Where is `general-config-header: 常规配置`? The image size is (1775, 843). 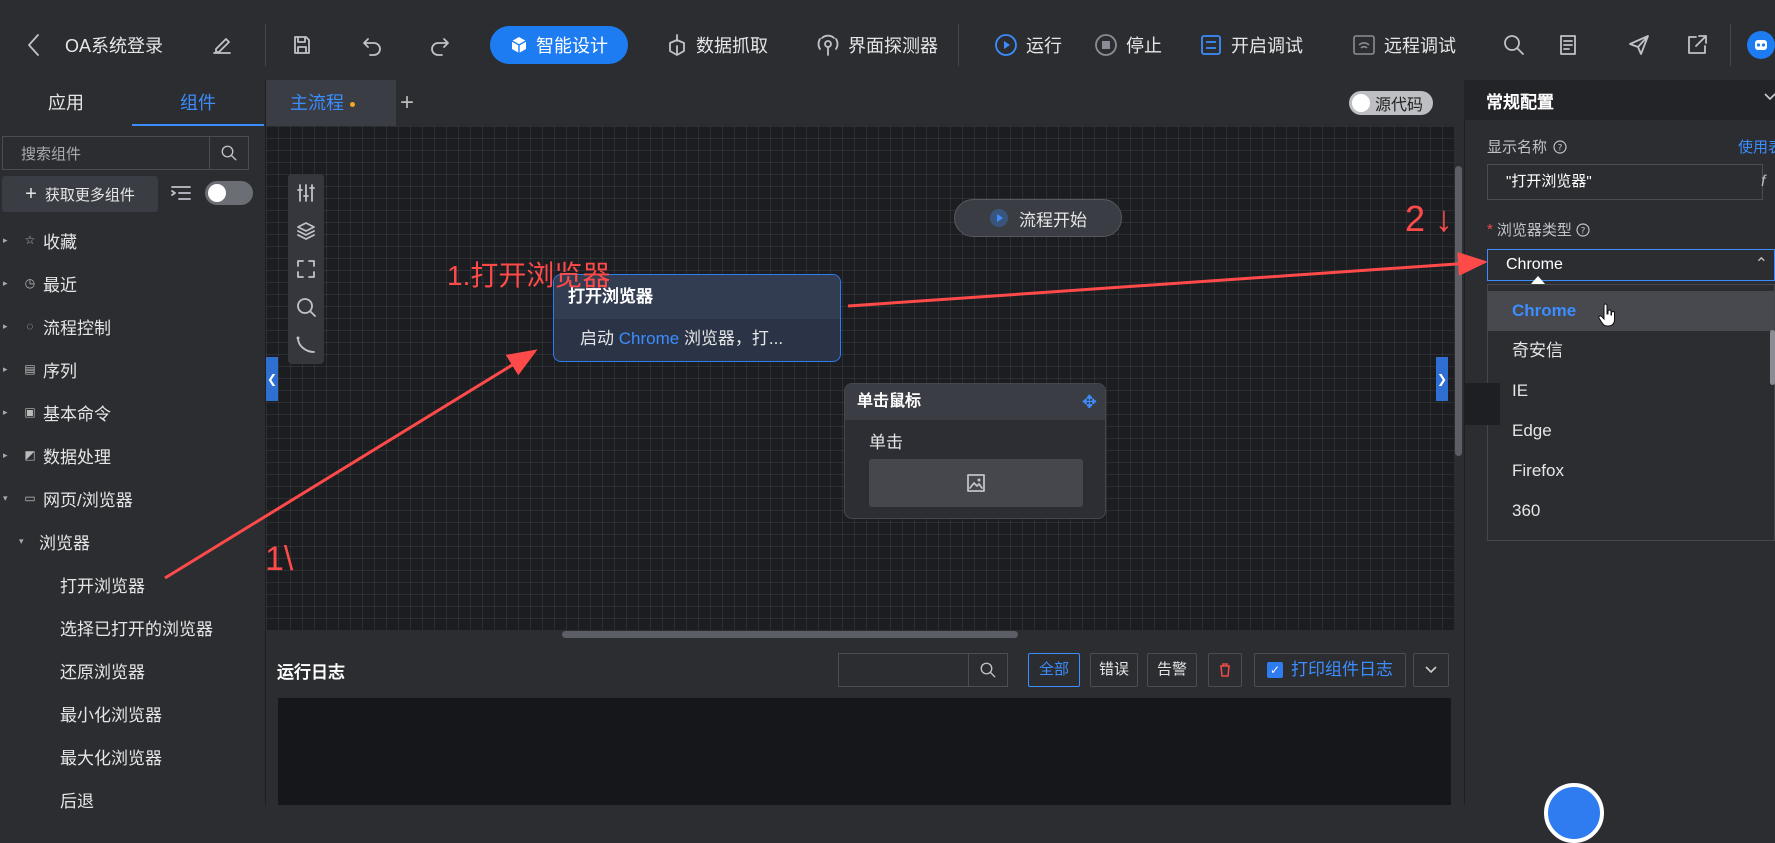 general-config-header: 常规配置 is located at coordinates (1619, 100).